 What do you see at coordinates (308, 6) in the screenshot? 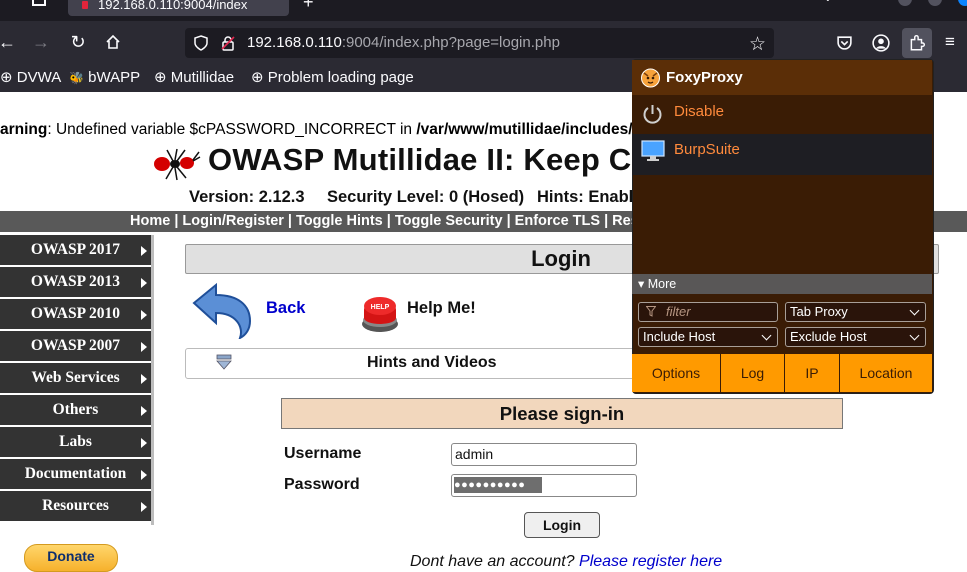
I see `new-tab-icon: +` at bounding box center [308, 6].